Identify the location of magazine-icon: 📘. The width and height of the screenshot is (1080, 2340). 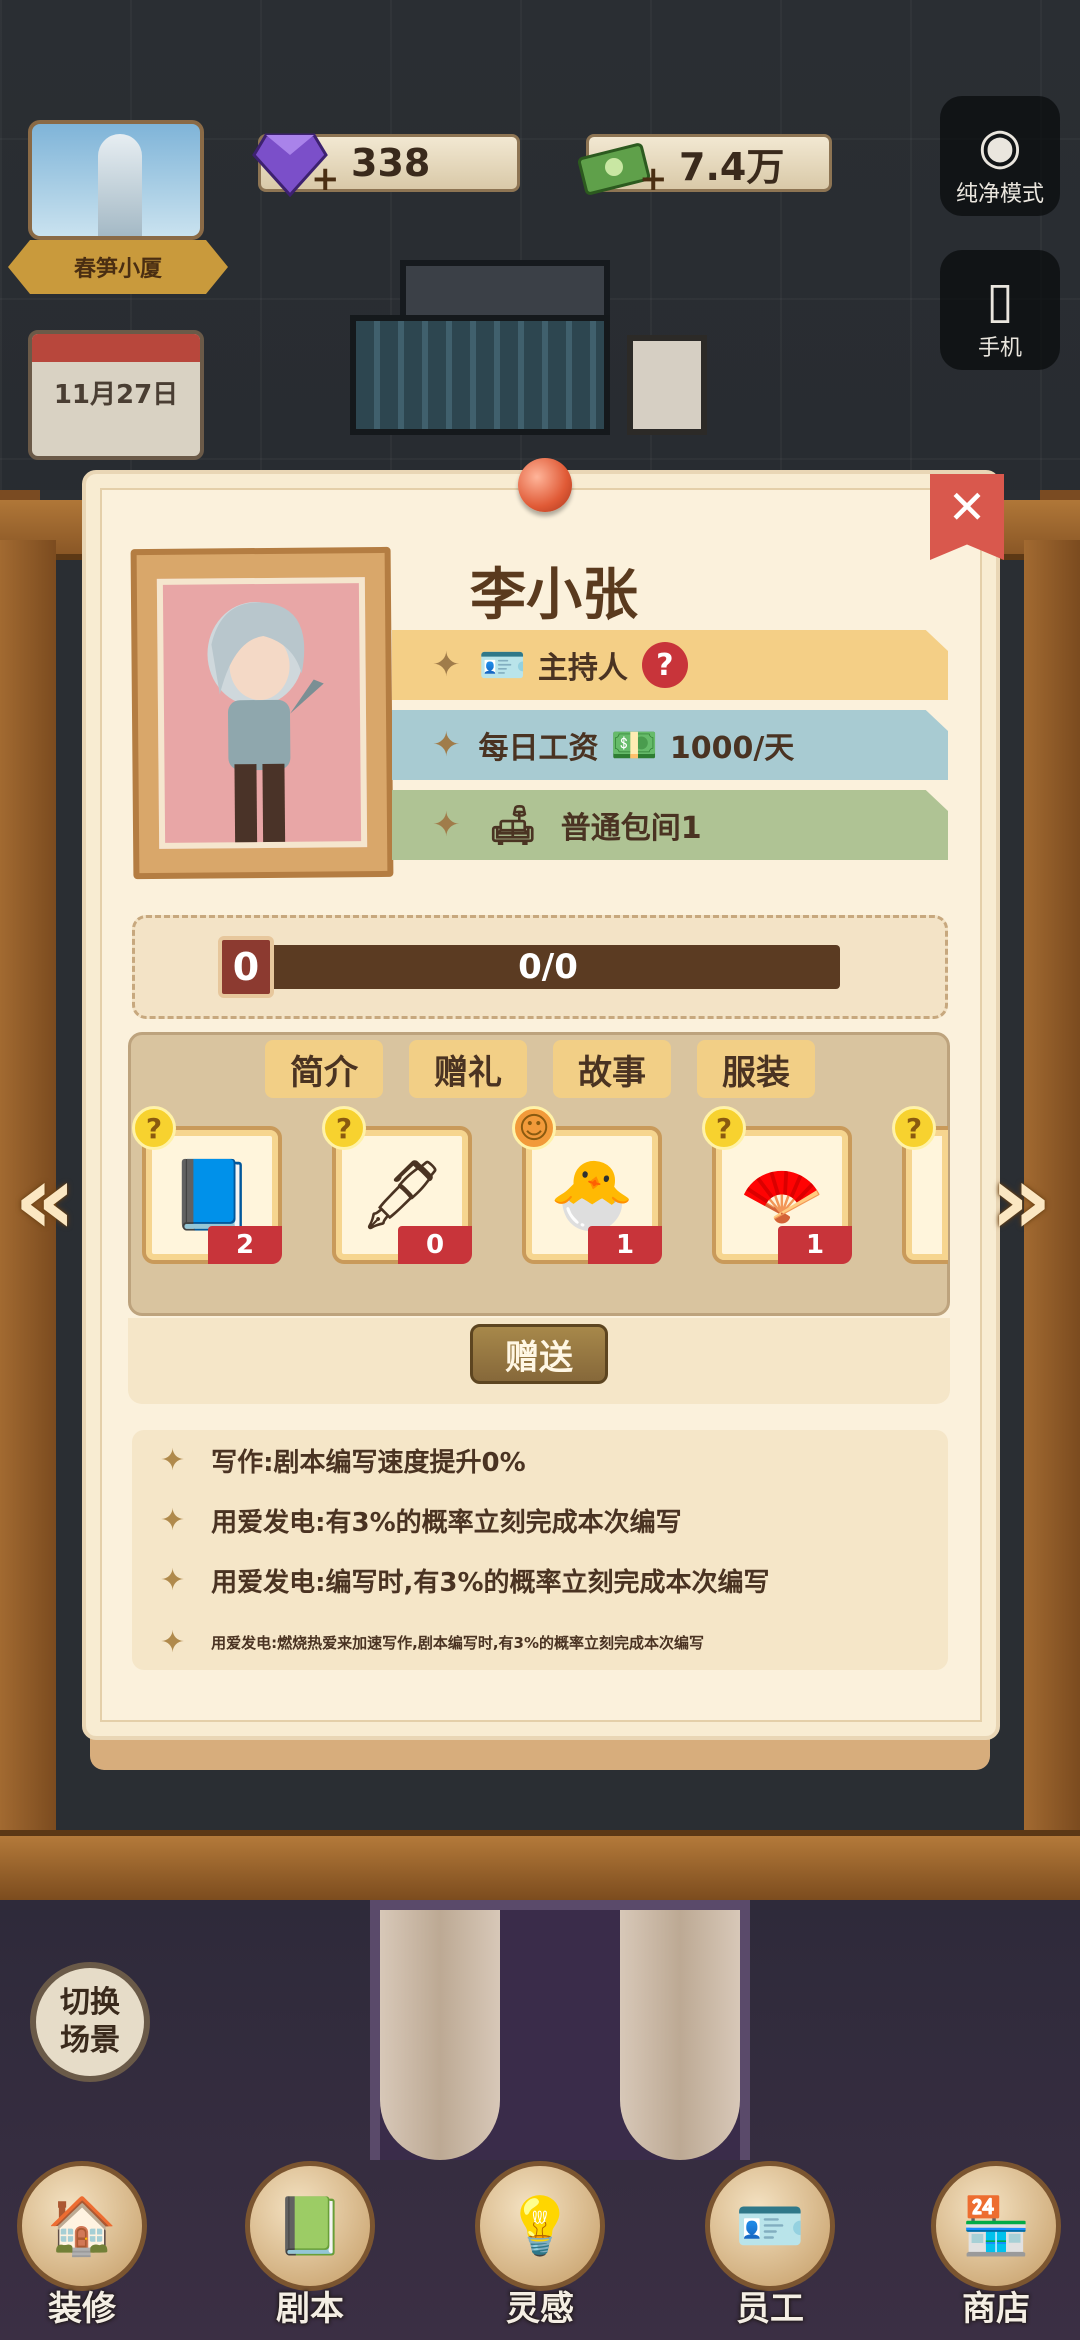
(212, 1195).